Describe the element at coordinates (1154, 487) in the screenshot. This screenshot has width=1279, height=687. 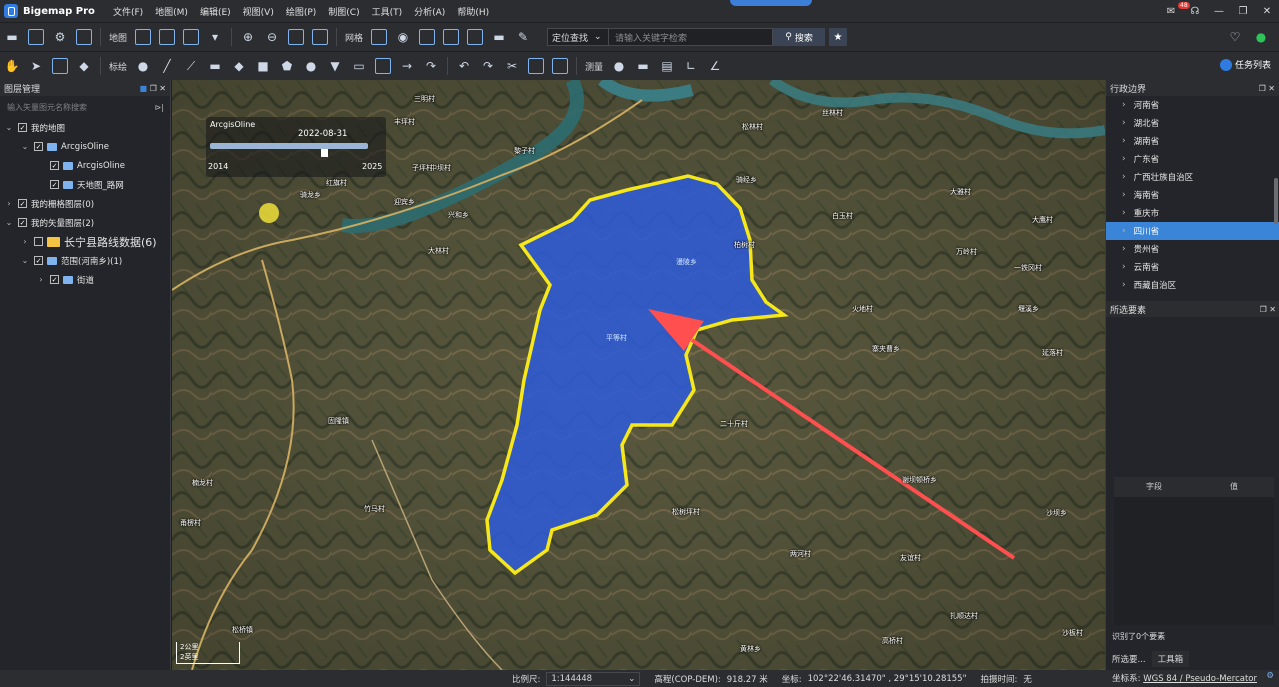
I see `col-field: 字段` at that location.